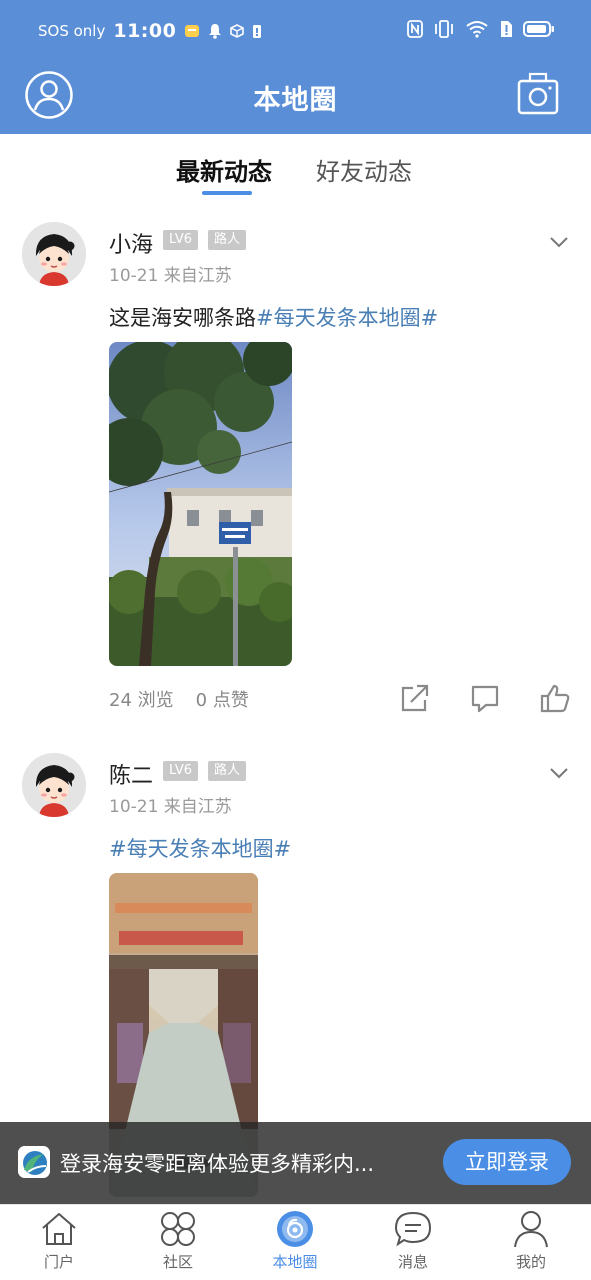 This screenshot has height=1280, width=591. Describe the element at coordinates (59, 1229) in the screenshot. I see `home-icon` at that location.